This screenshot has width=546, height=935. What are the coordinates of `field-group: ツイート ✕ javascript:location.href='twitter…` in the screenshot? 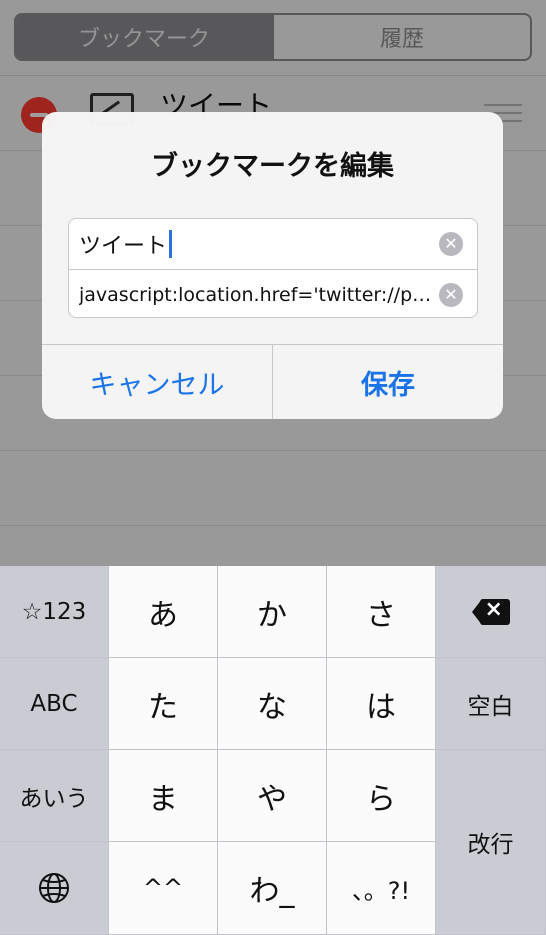 It's located at (273, 268).